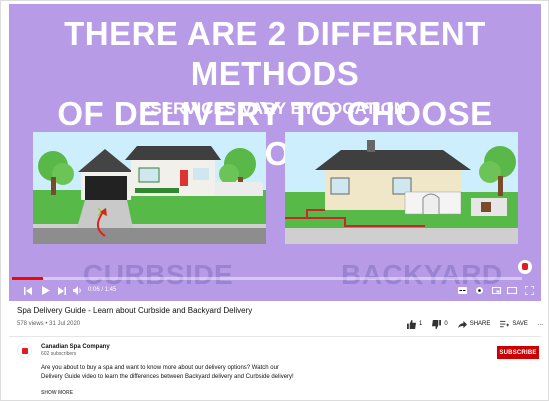 The height and width of the screenshot is (401, 549). What do you see at coordinates (446, 324) in the screenshot?
I see `dislike-count: 0` at bounding box center [446, 324].